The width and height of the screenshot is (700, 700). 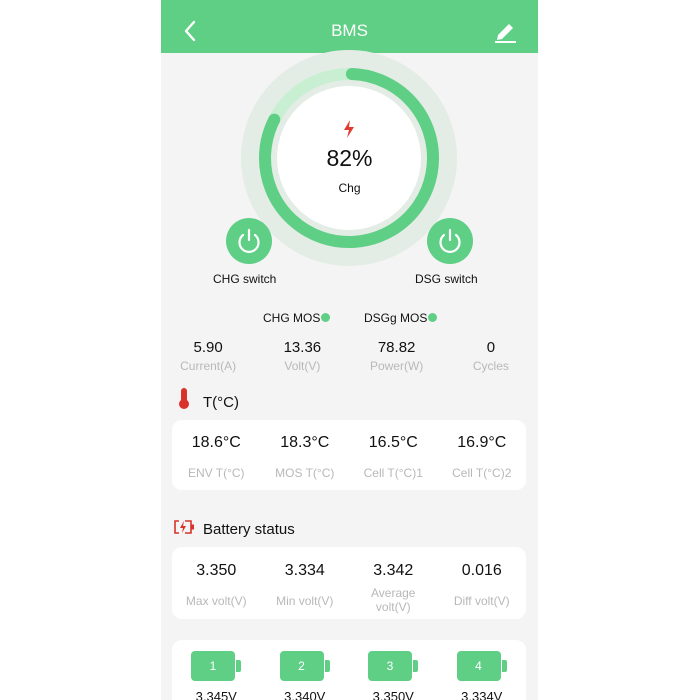 I want to click on chg-switch-button, so click(x=249, y=241).